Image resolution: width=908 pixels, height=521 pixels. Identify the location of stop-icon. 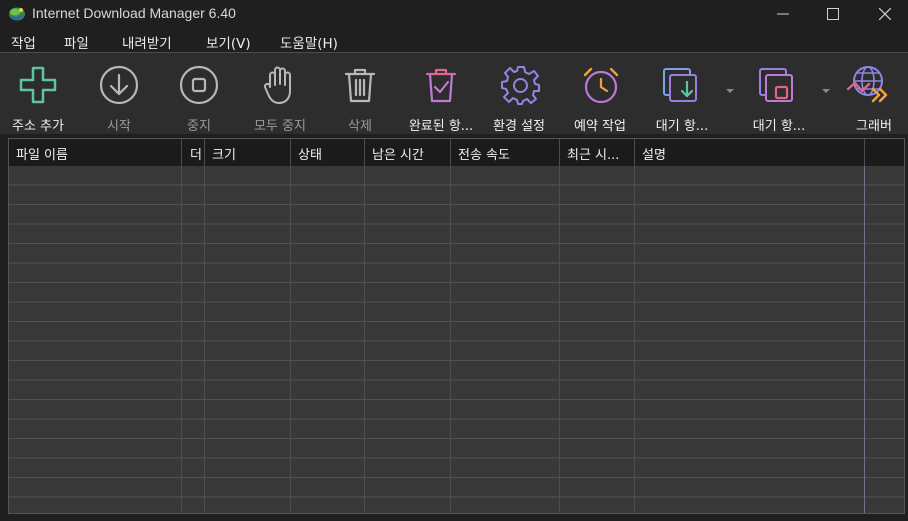
(199, 85).